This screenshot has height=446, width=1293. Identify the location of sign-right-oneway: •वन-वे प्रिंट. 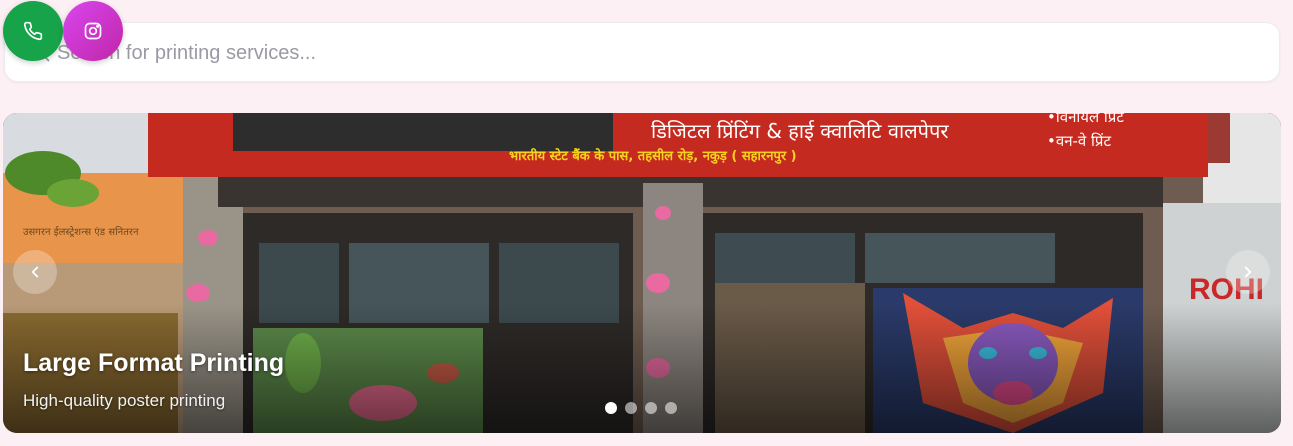
(1079, 141).